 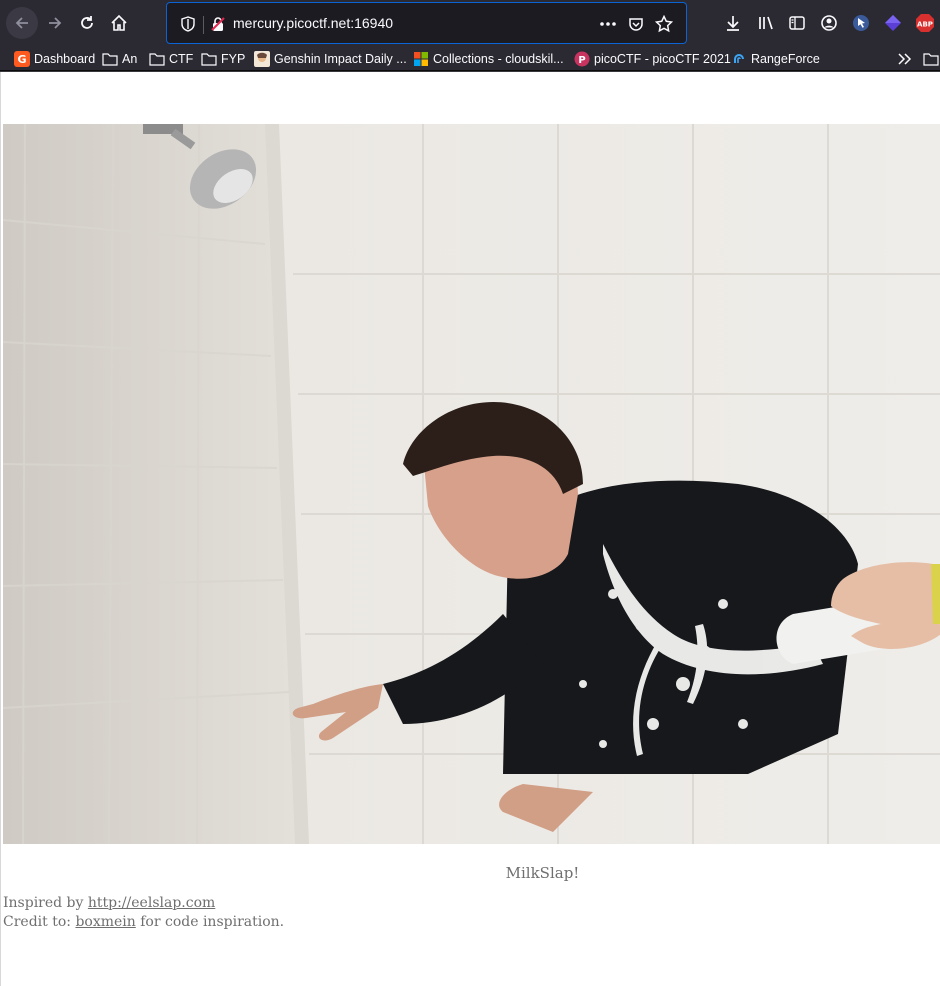 I want to click on library-icon, so click(x=766, y=23).